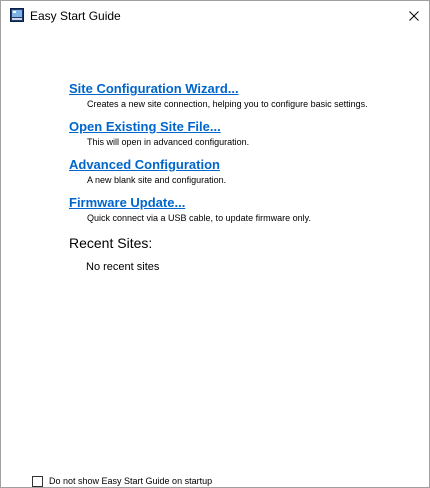  What do you see at coordinates (75, 16) in the screenshot?
I see `window-title: Easy Start Guide` at bounding box center [75, 16].